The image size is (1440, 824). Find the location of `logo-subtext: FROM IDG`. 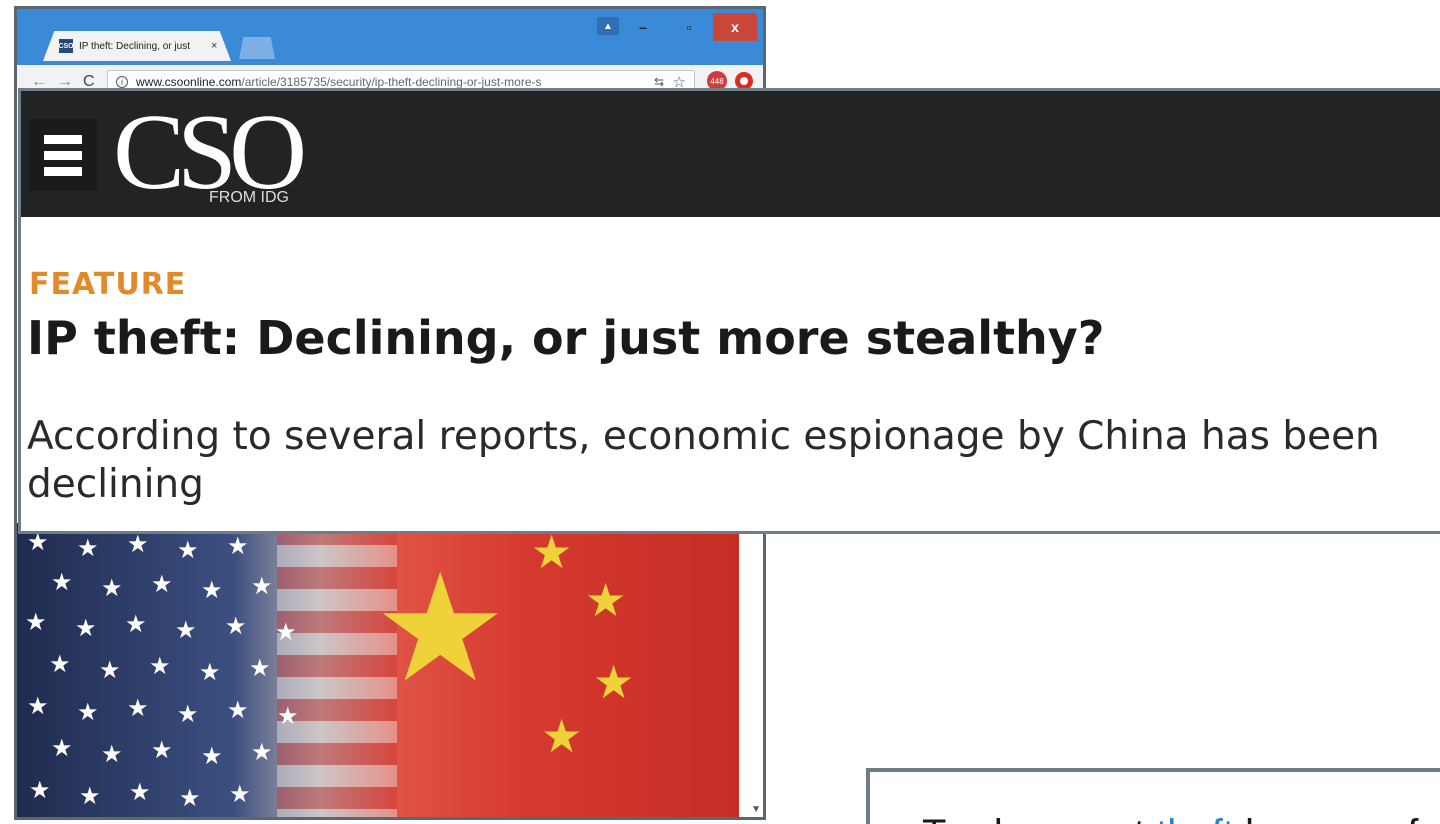

logo-subtext: FROM IDG is located at coordinates (249, 197).